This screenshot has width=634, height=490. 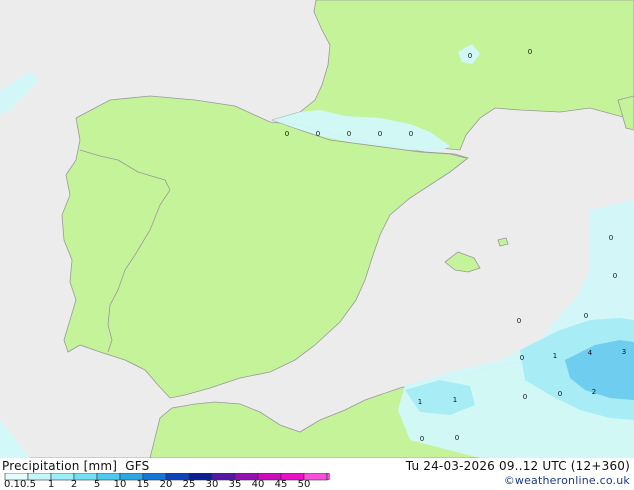 I want to click on color-scale-arrow, so click(x=328, y=477).